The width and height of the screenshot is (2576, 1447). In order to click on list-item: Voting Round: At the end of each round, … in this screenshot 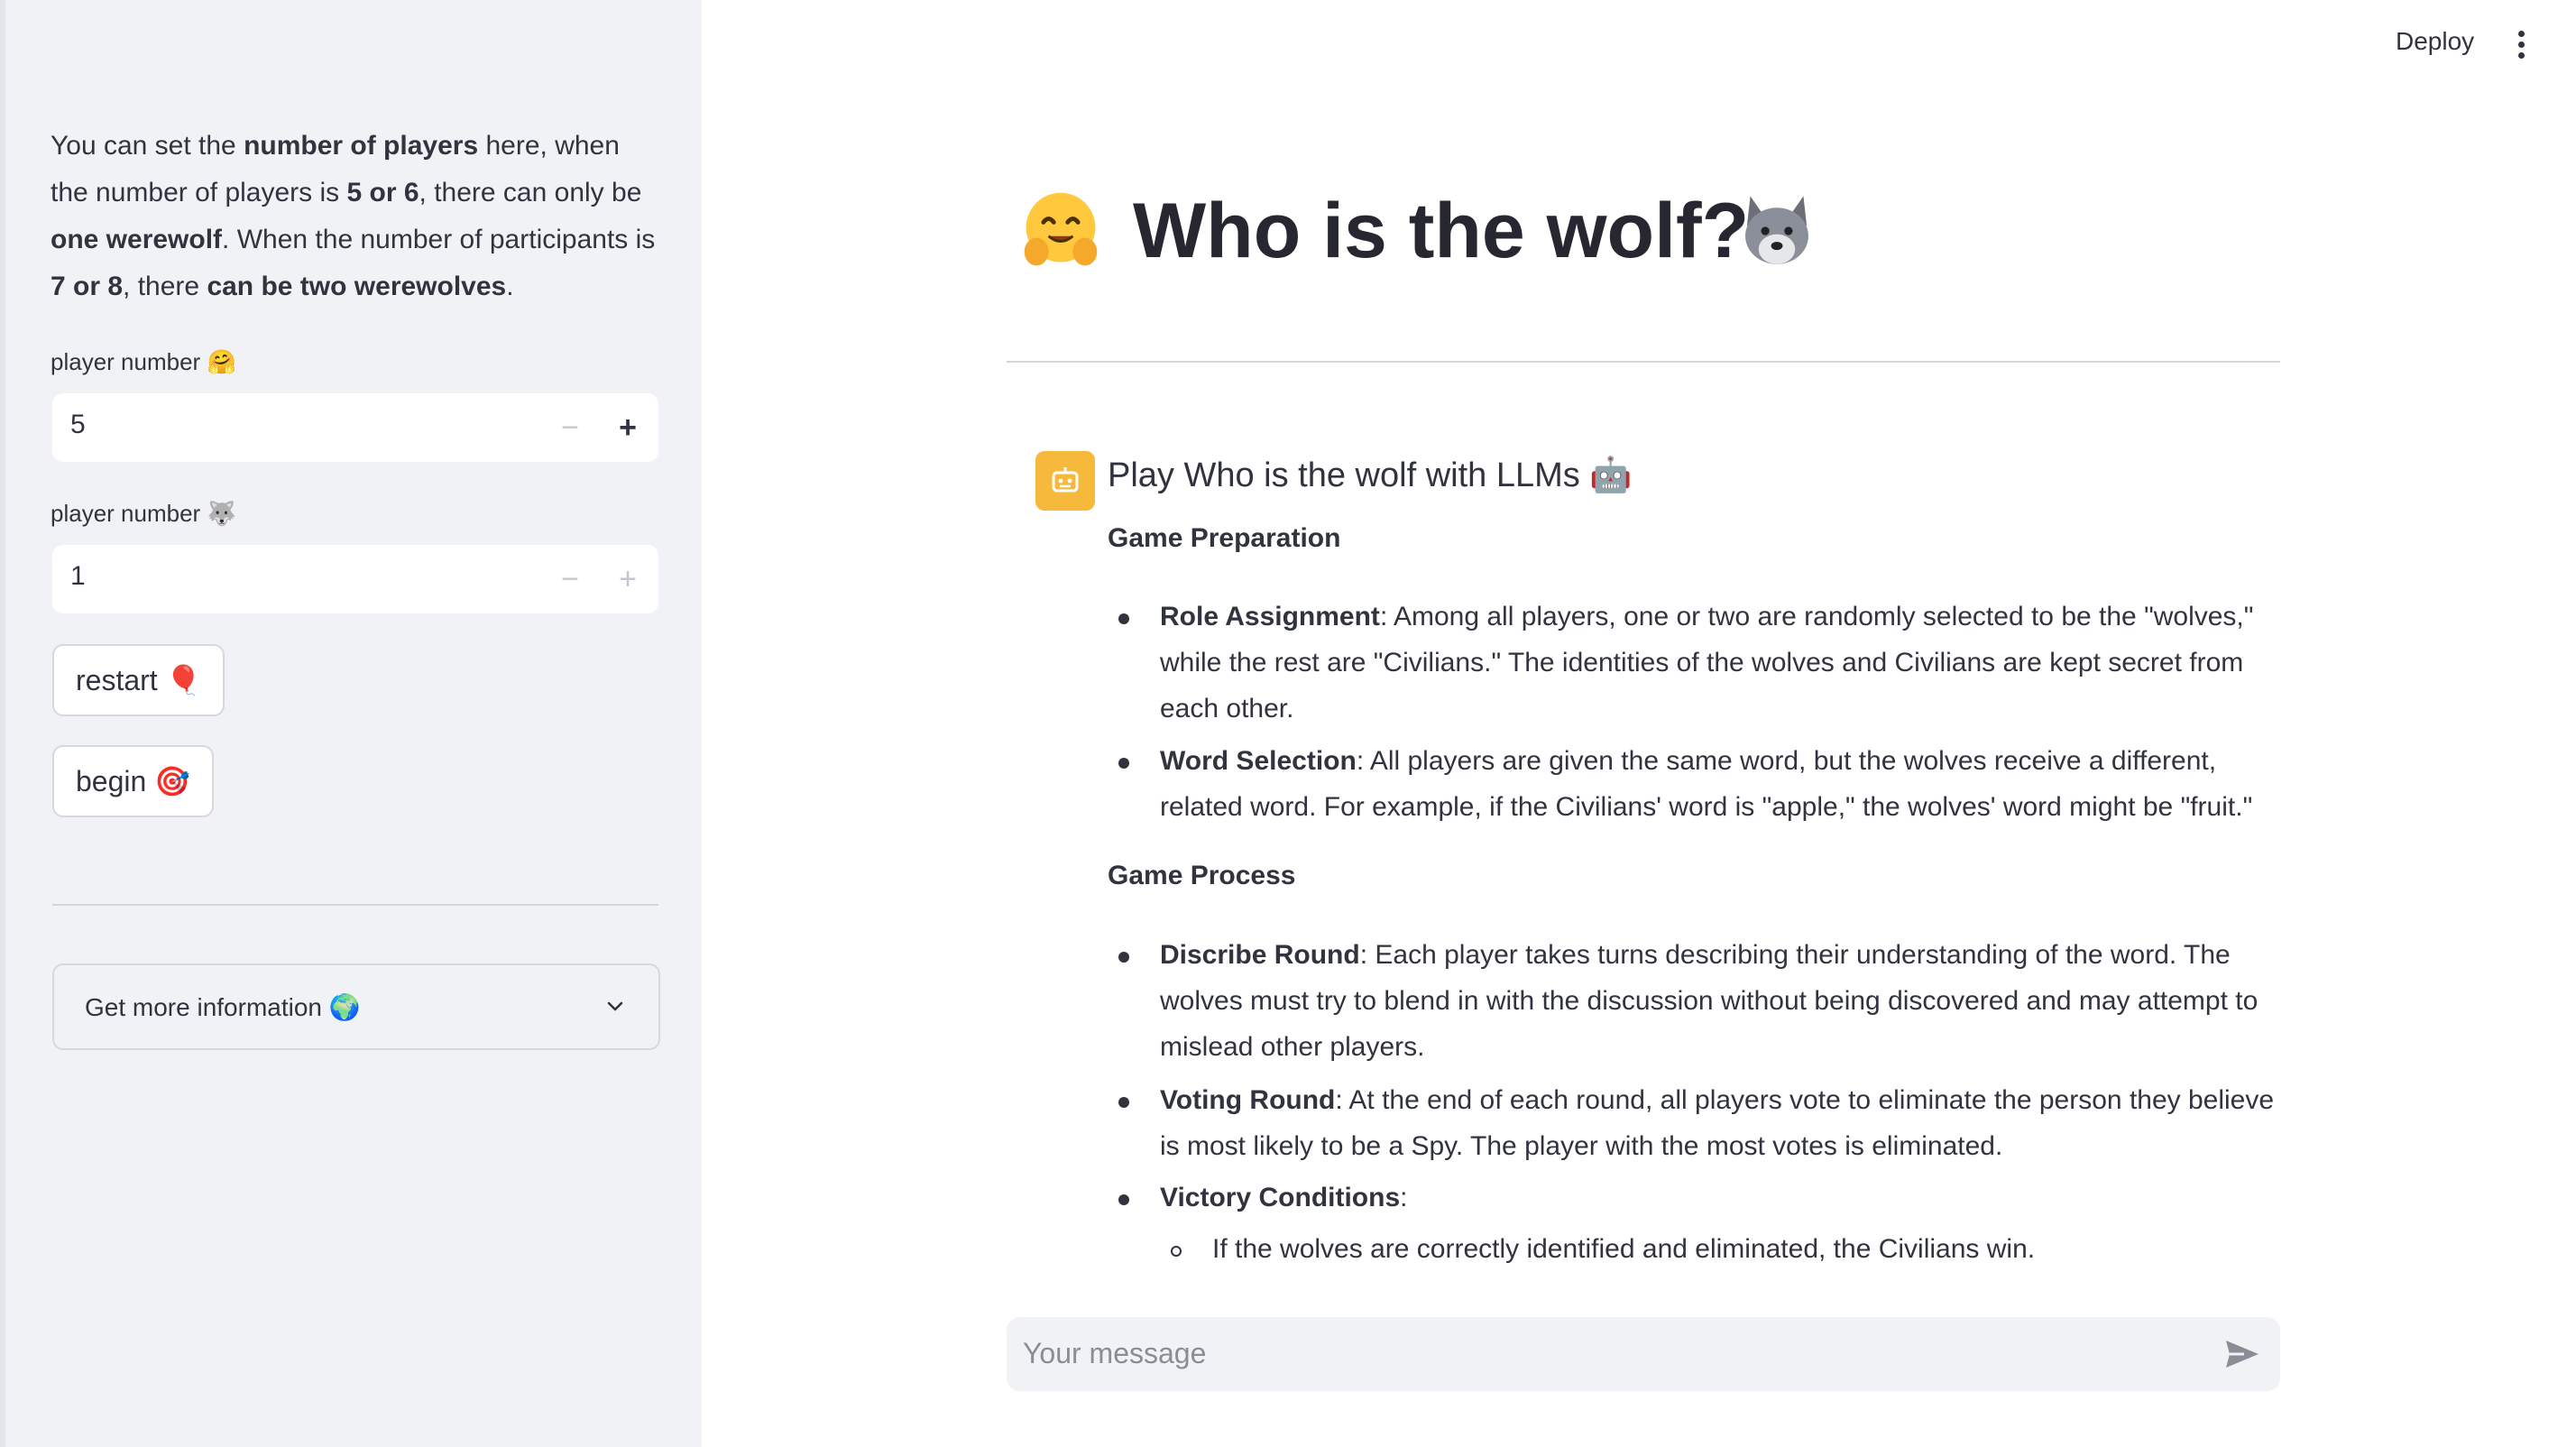, I will do `click(1717, 1123)`.